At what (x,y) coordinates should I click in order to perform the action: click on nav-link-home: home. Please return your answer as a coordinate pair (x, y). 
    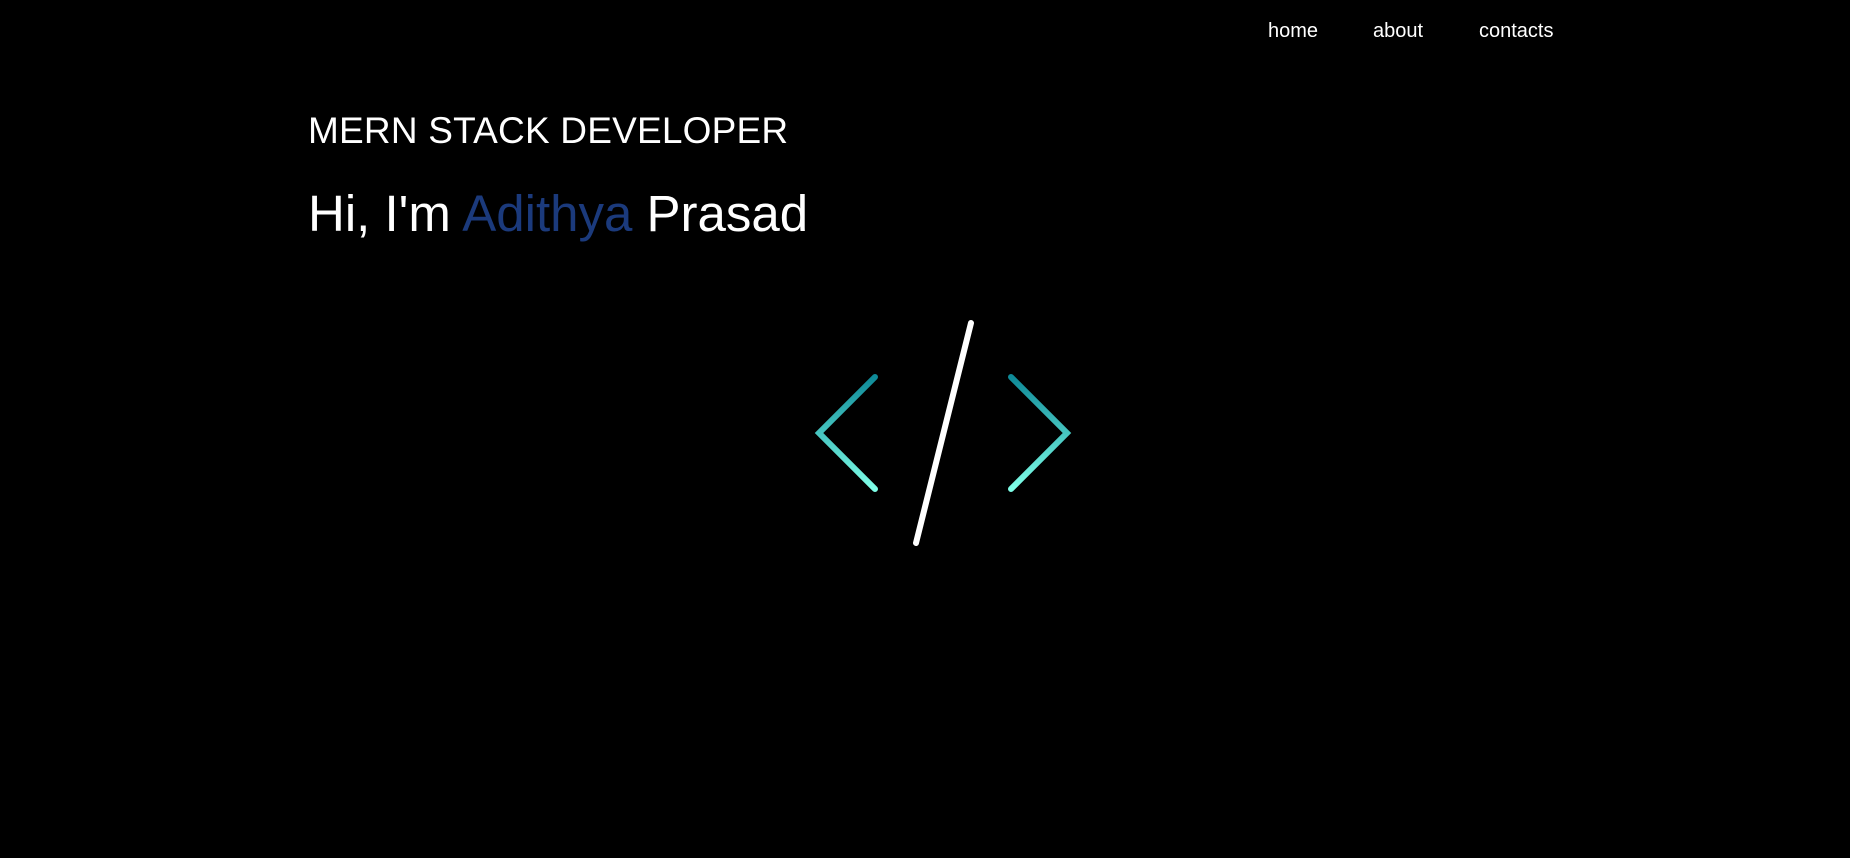
    Looking at the image, I should click on (1293, 31).